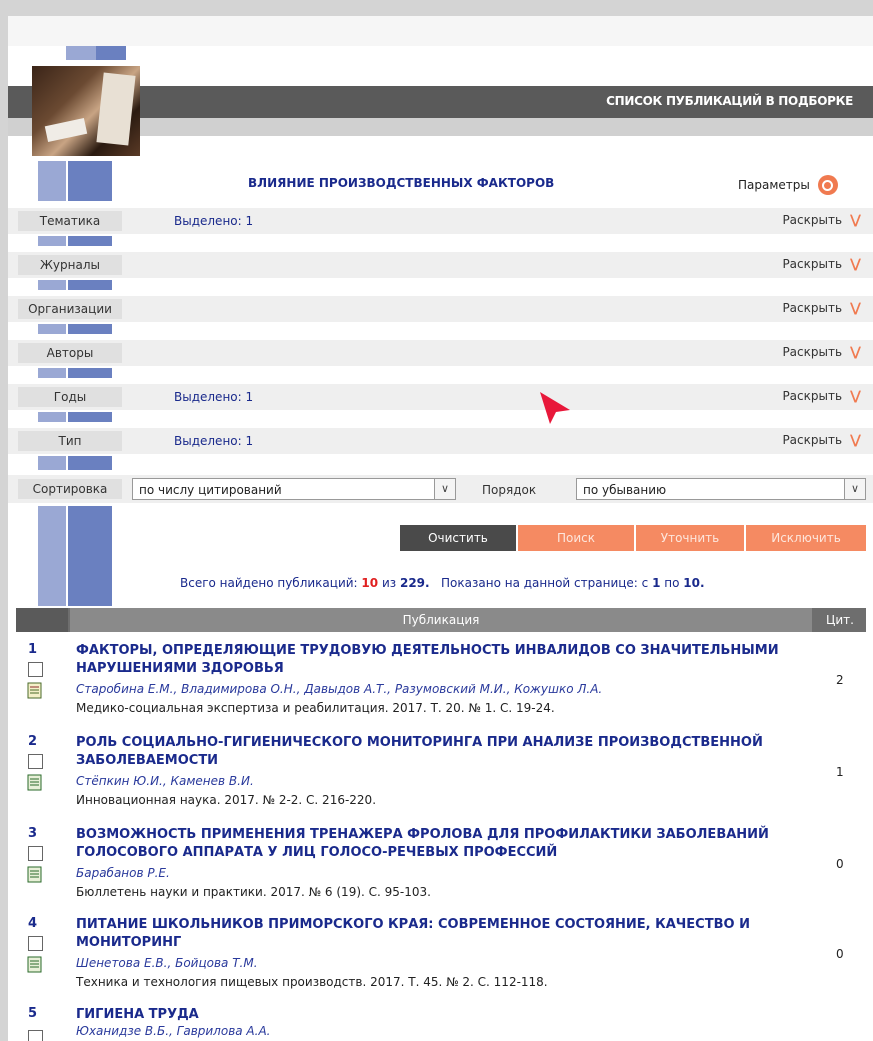  What do you see at coordinates (167, 963) in the screenshot?
I see `publication-authors: Шенетова Е.В., Бойцова Т.М.` at bounding box center [167, 963].